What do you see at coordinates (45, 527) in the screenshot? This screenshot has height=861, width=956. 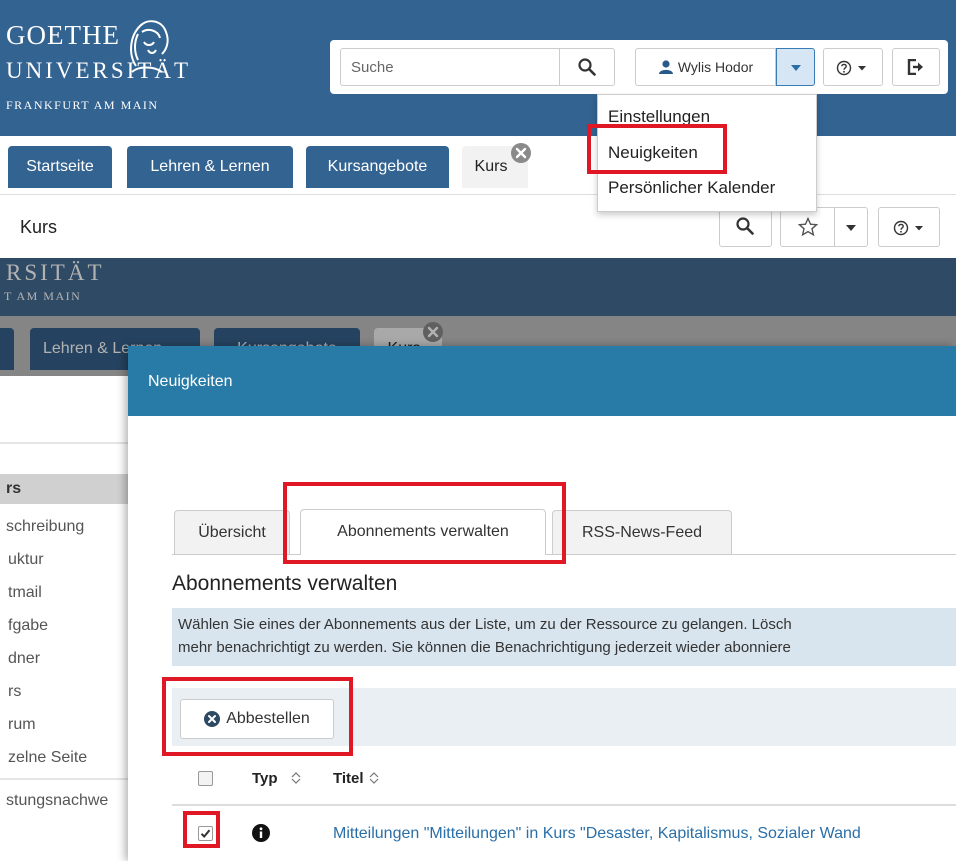 I see `sidebar-item-beschreibung: schreibung` at bounding box center [45, 527].